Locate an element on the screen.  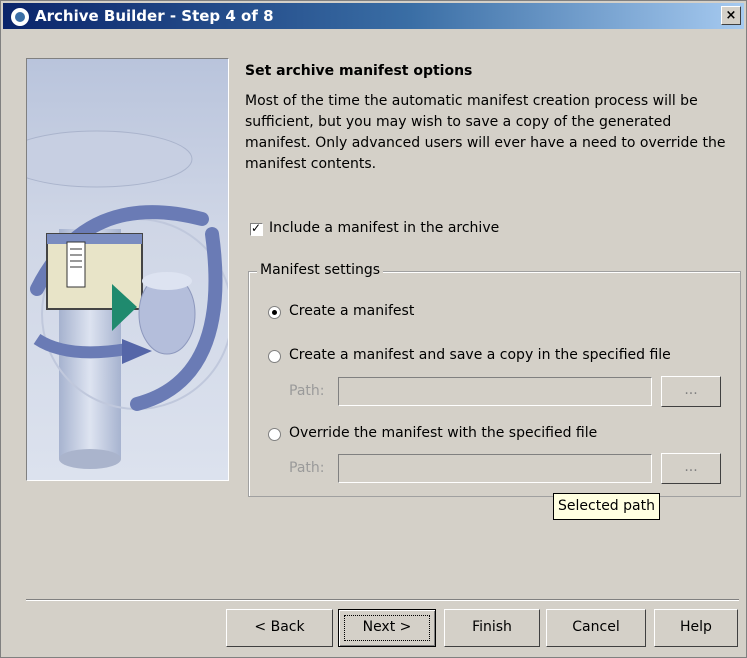
override-path-input is located at coordinates (495, 468).